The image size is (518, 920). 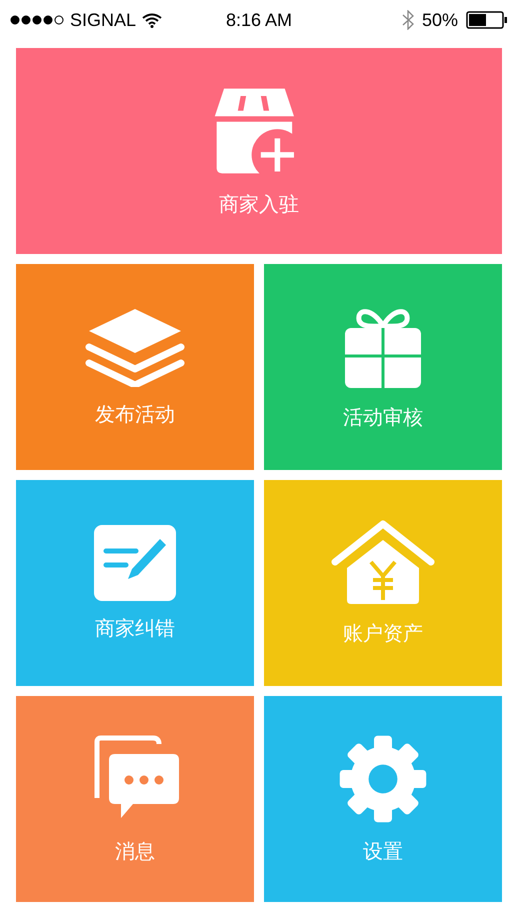 What do you see at coordinates (37, 20) in the screenshot?
I see `signal-strength-icon` at bounding box center [37, 20].